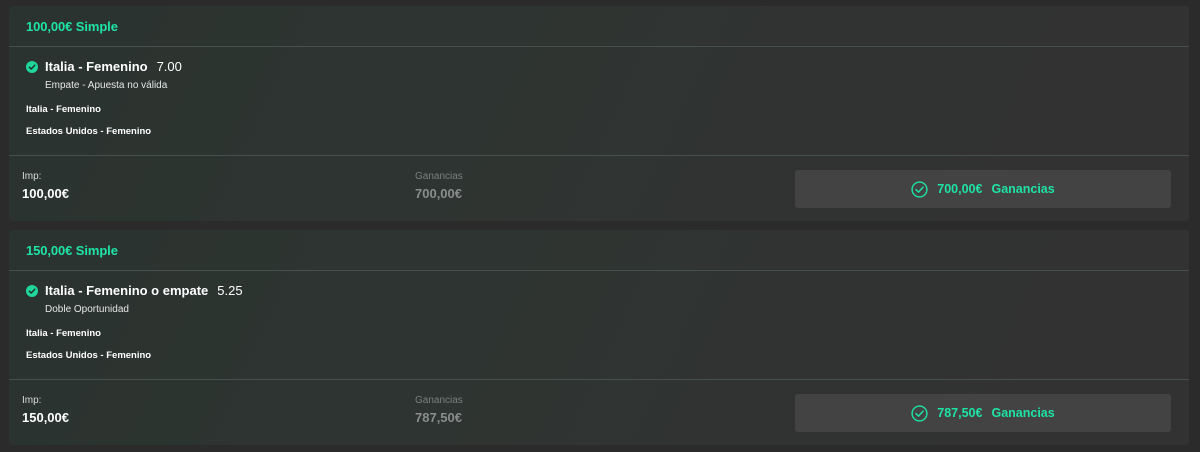 The height and width of the screenshot is (452, 1200). What do you see at coordinates (438, 417) in the screenshot?
I see `winnings-value: 787,50€` at bounding box center [438, 417].